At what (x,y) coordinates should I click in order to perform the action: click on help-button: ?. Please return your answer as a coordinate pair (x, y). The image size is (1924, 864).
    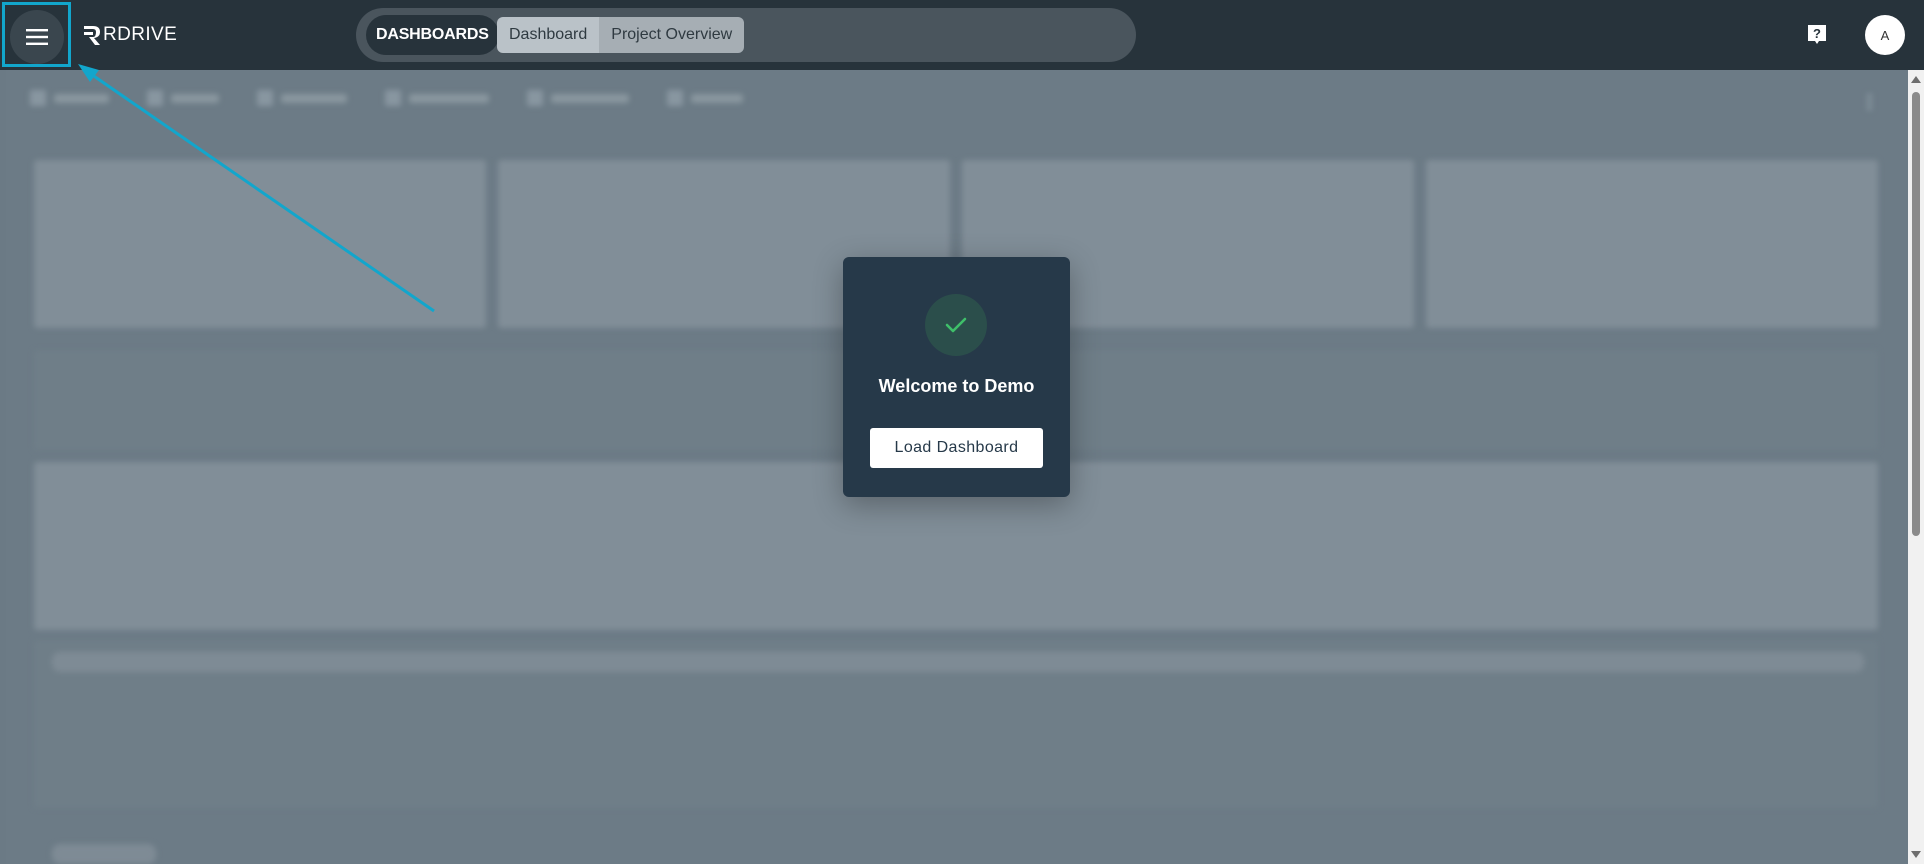
    Looking at the image, I should click on (1817, 35).